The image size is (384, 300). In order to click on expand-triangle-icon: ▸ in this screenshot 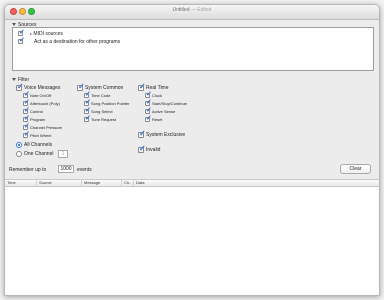, I will do `click(31, 33)`.